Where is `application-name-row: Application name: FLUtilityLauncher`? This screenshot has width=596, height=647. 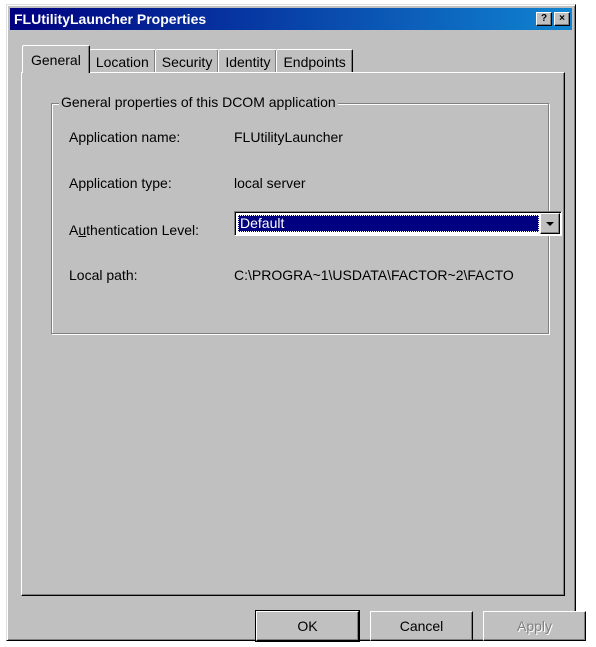
application-name-row: Application name: FLUtilityLauncher is located at coordinates (206, 137).